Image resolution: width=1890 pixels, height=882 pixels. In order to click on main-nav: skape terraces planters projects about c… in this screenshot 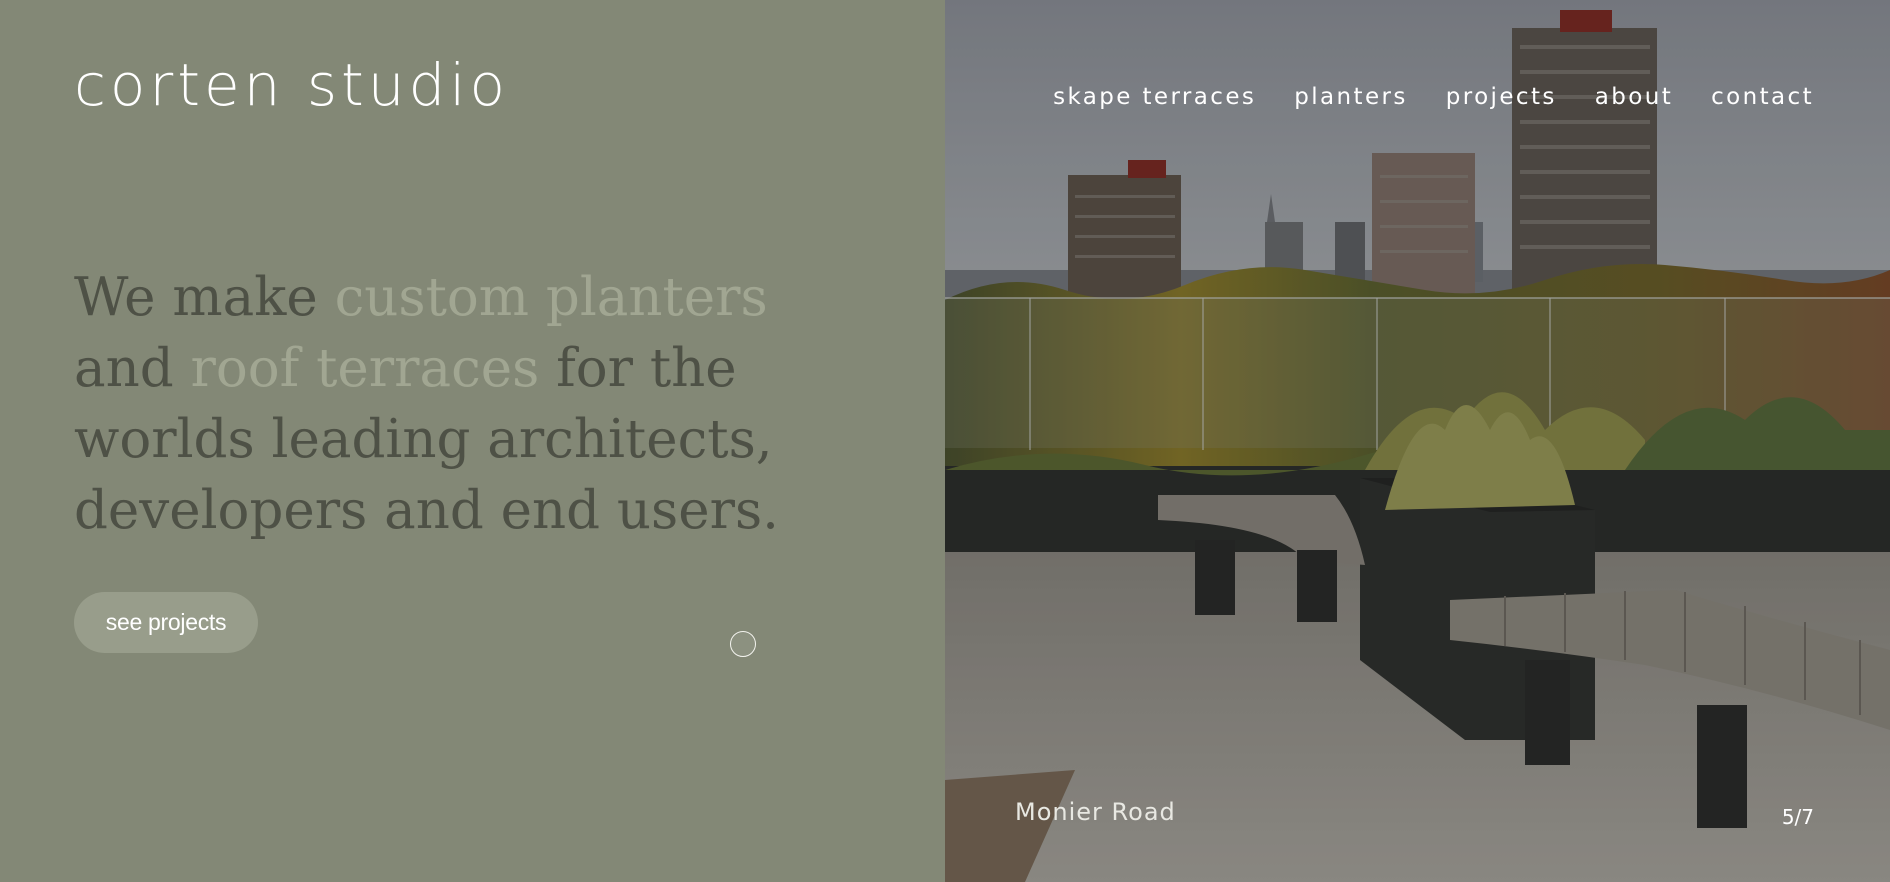, I will do `click(1433, 97)`.